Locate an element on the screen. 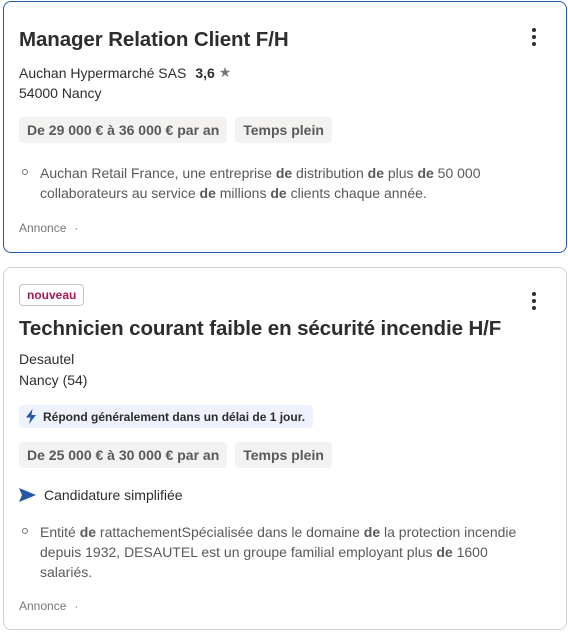 The height and width of the screenshot is (633, 568). easy-apply-label: Candidature simplifiée is located at coordinates (113, 495).